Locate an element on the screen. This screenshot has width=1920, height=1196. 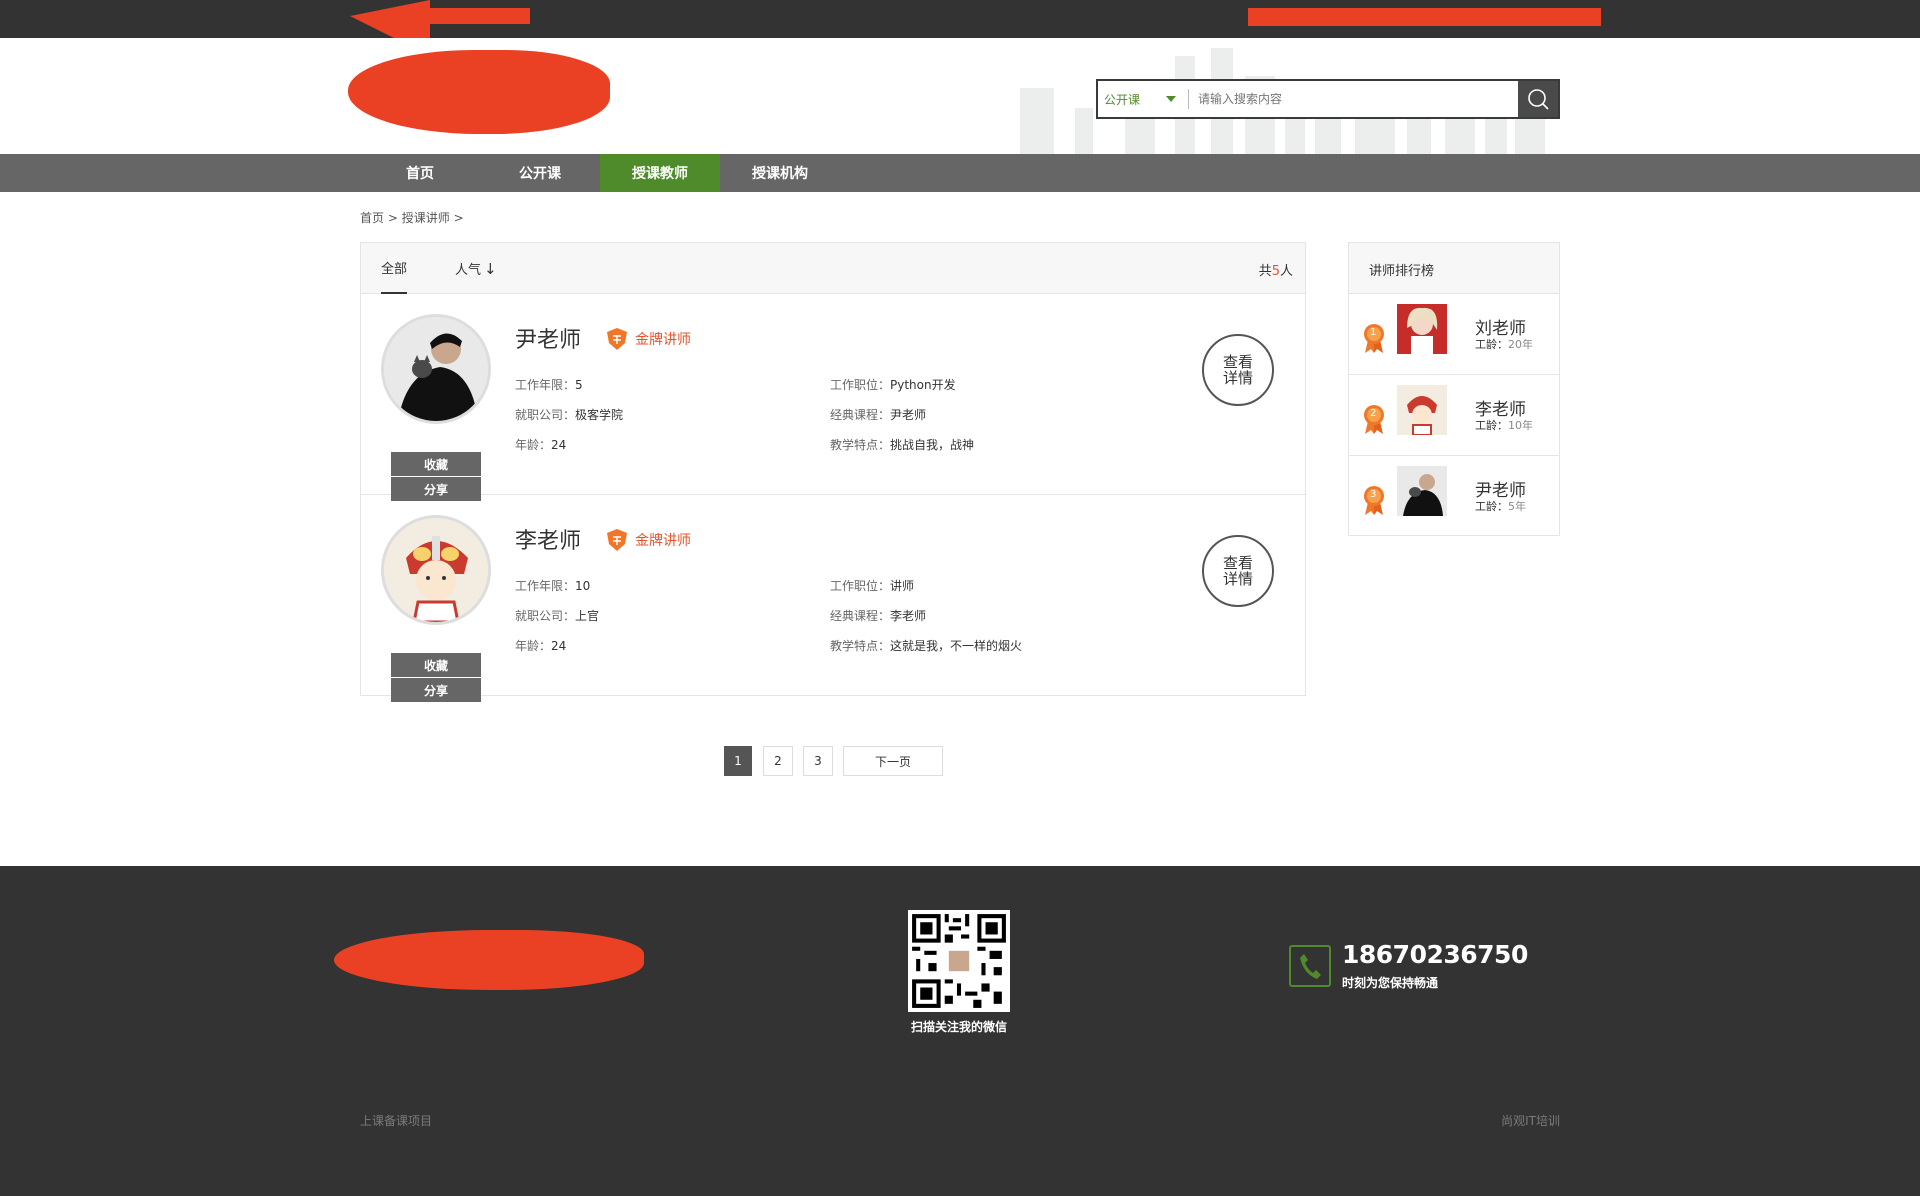
phone-number: 18670236750 is located at coordinates (1435, 954).